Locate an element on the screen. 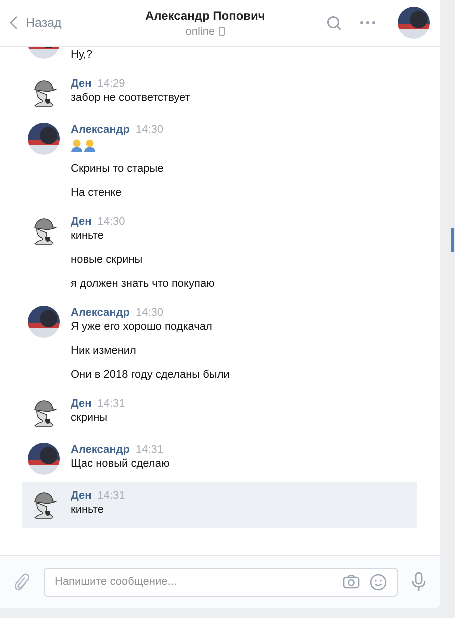 The image size is (455, 618). message-time: 14:29 is located at coordinates (112, 84).